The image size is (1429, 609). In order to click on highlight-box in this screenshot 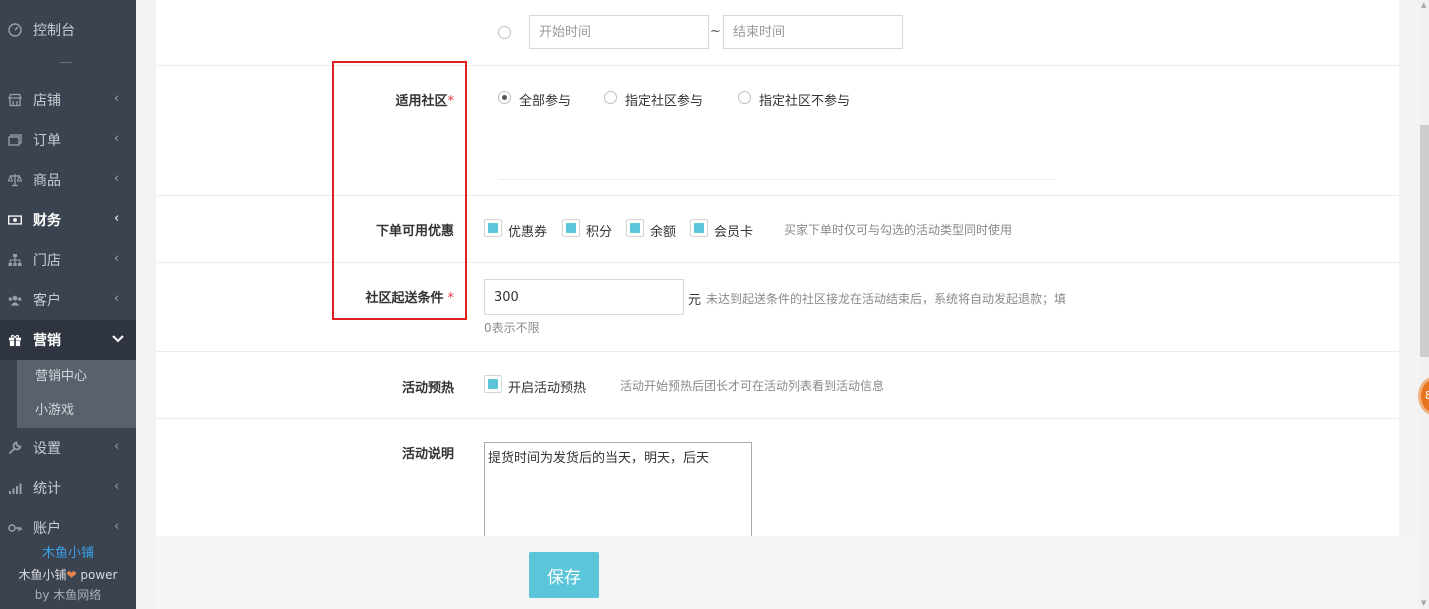, I will do `click(399, 190)`.